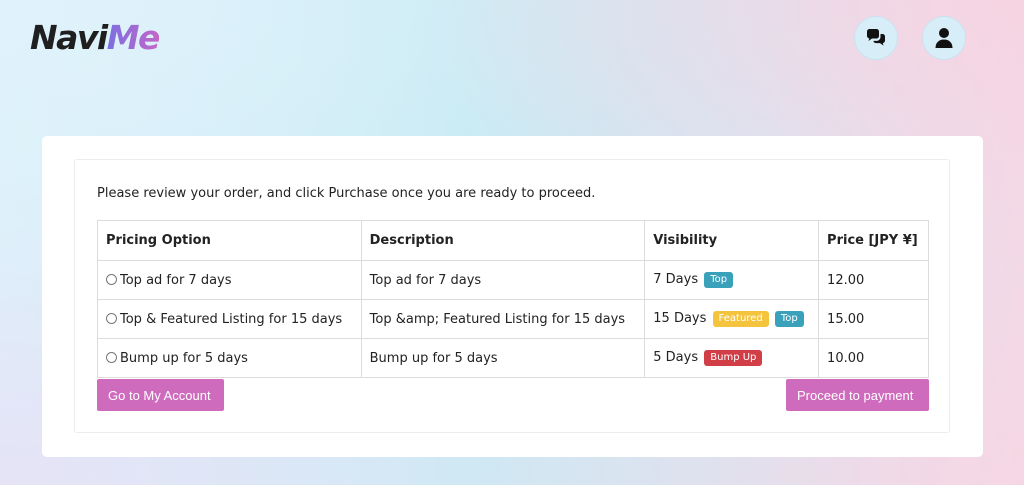 This screenshot has height=485, width=1024. I want to click on messages-button, so click(876, 38).